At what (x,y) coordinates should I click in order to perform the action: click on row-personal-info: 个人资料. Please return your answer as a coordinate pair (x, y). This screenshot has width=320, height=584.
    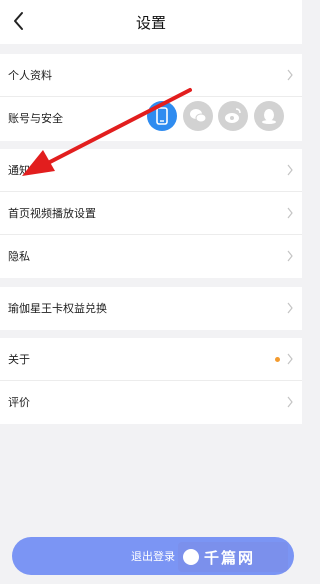
    Looking at the image, I should click on (151, 75).